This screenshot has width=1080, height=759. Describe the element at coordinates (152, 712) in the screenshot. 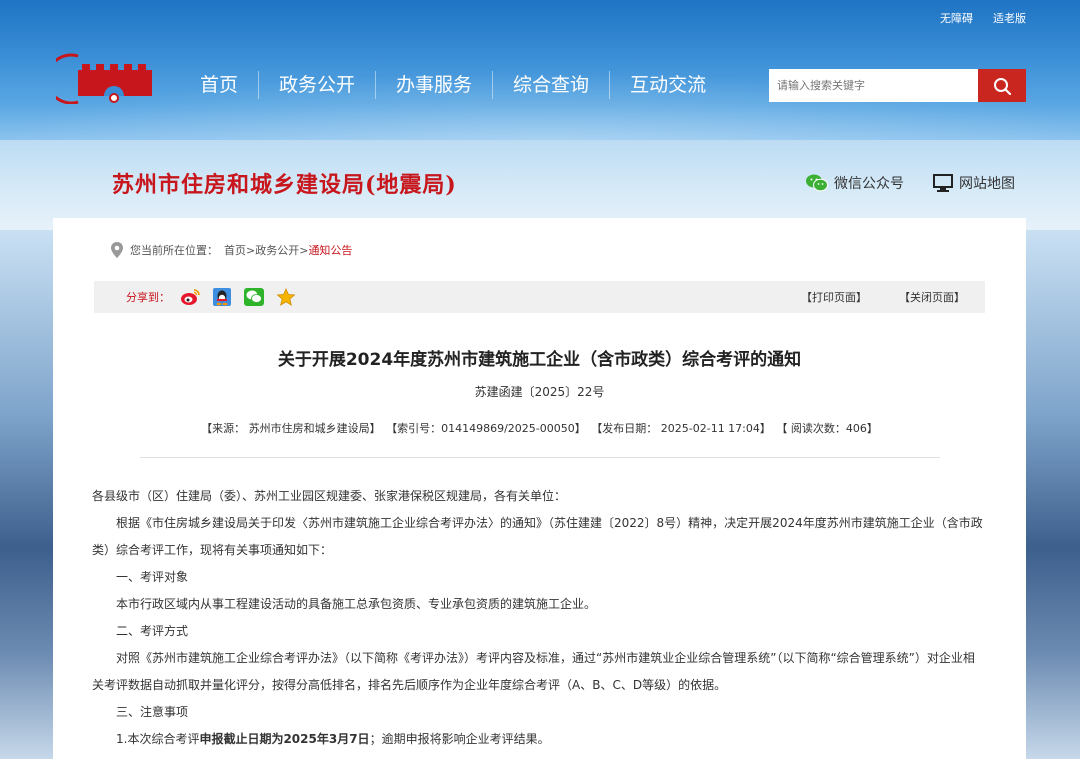

I see `section-heading: 三、注意事项` at that location.